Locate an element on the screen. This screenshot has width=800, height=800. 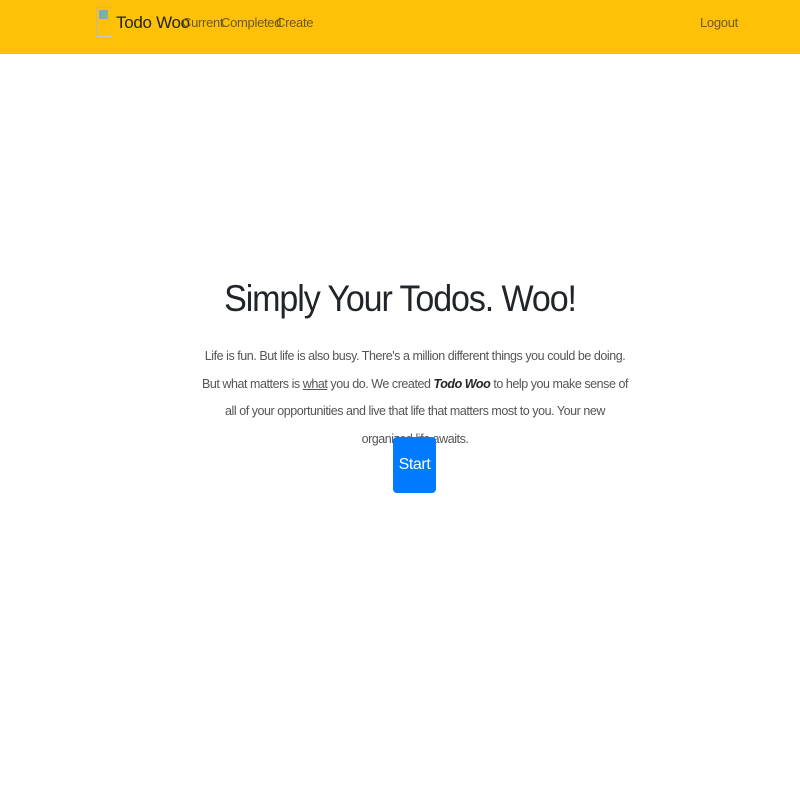
logout-link: Logout is located at coordinates (719, 22).